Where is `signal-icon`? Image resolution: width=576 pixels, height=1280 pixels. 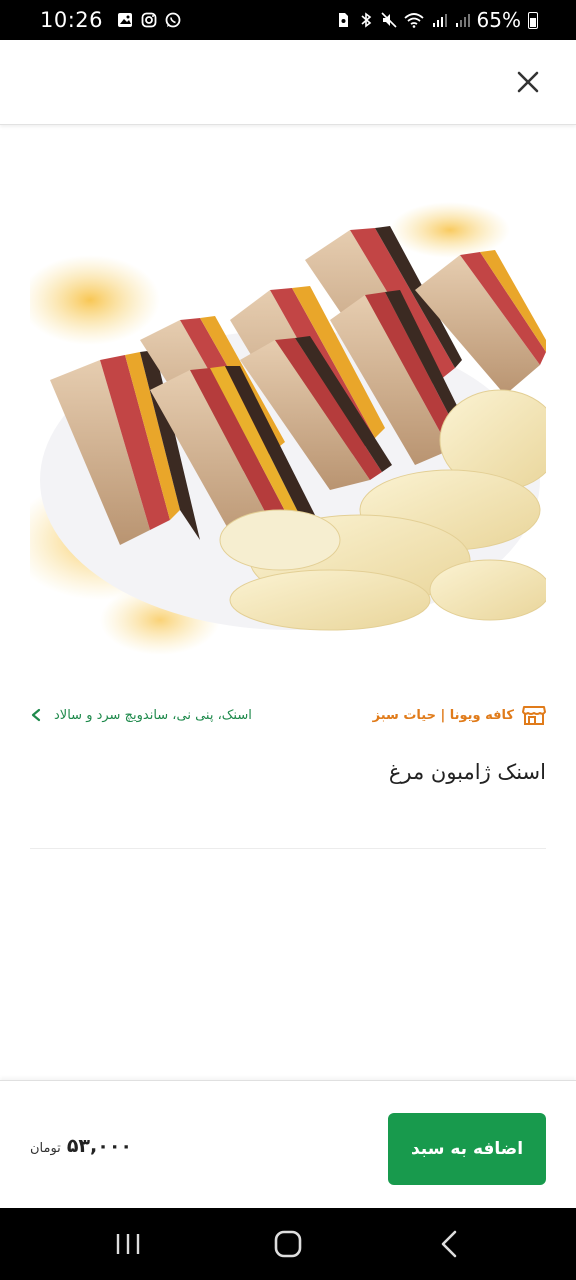
signal-icon is located at coordinates (439, 20).